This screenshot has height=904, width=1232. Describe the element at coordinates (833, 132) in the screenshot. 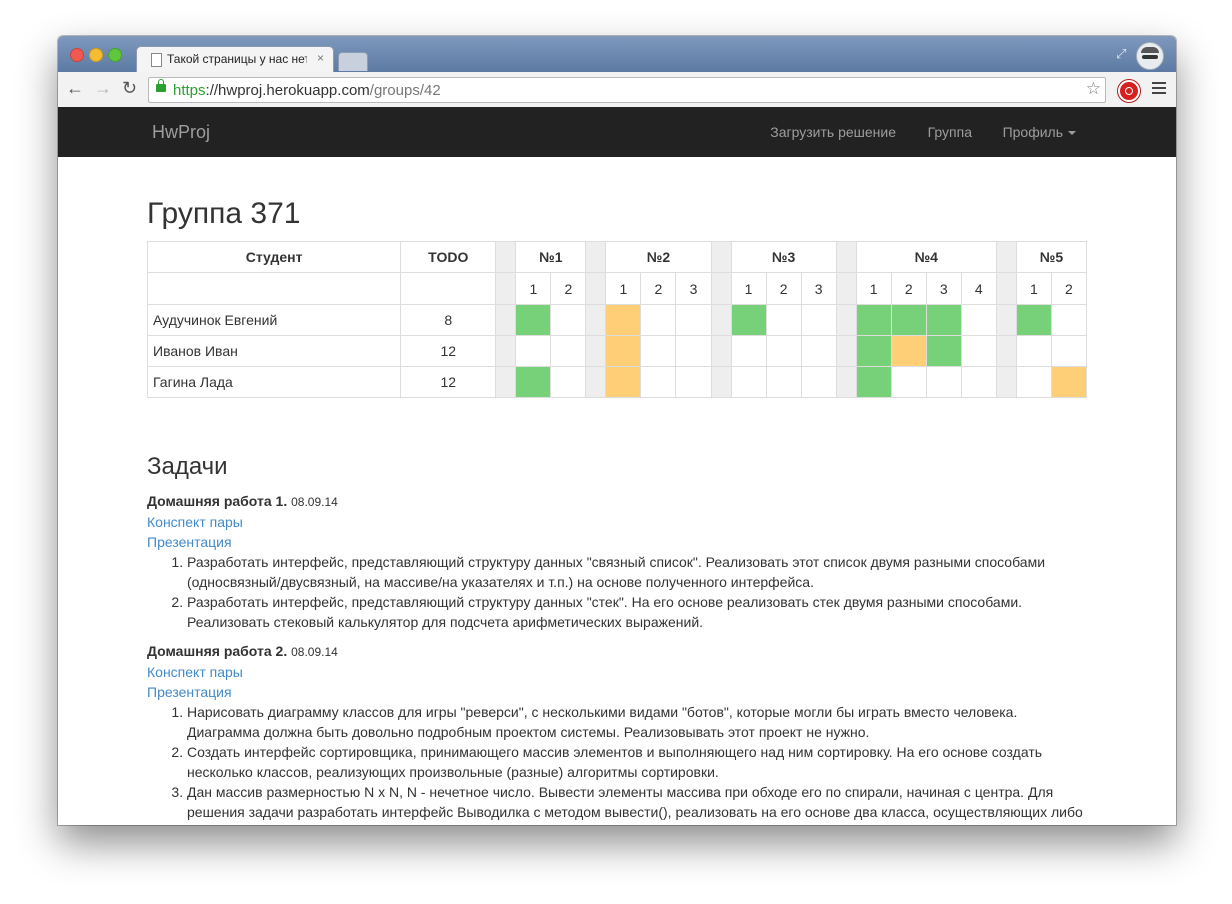

I see `nav-upload-solution: Загрузить решение` at that location.